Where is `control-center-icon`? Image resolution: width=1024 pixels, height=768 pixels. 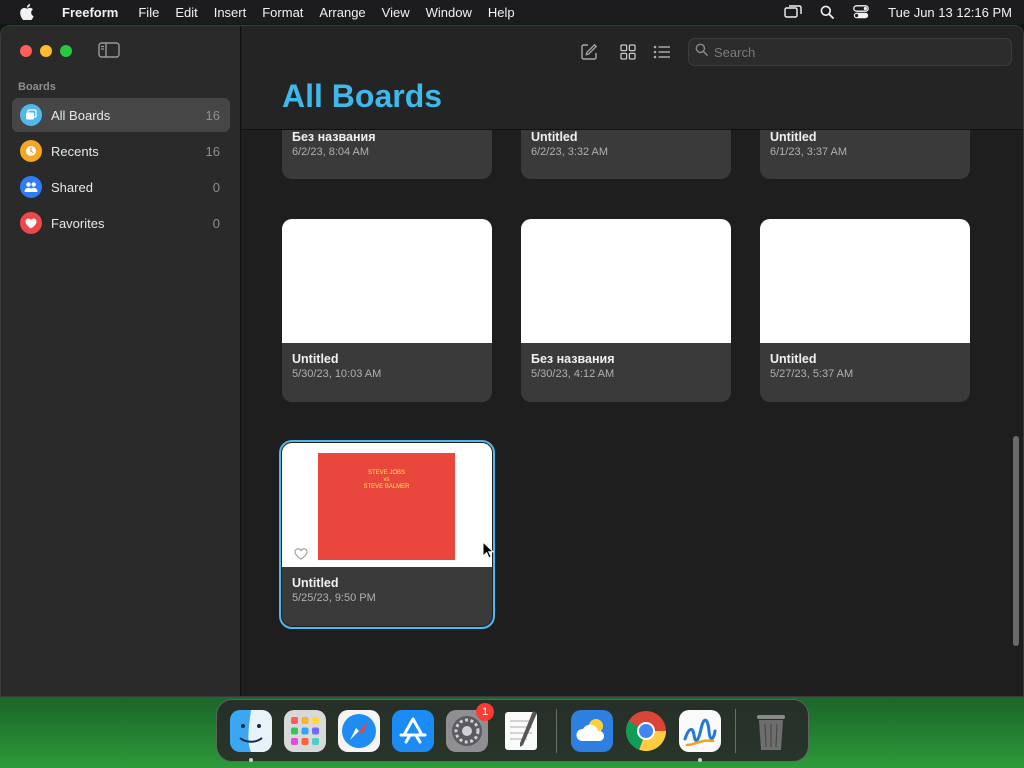 control-center-icon is located at coordinates (861, 12).